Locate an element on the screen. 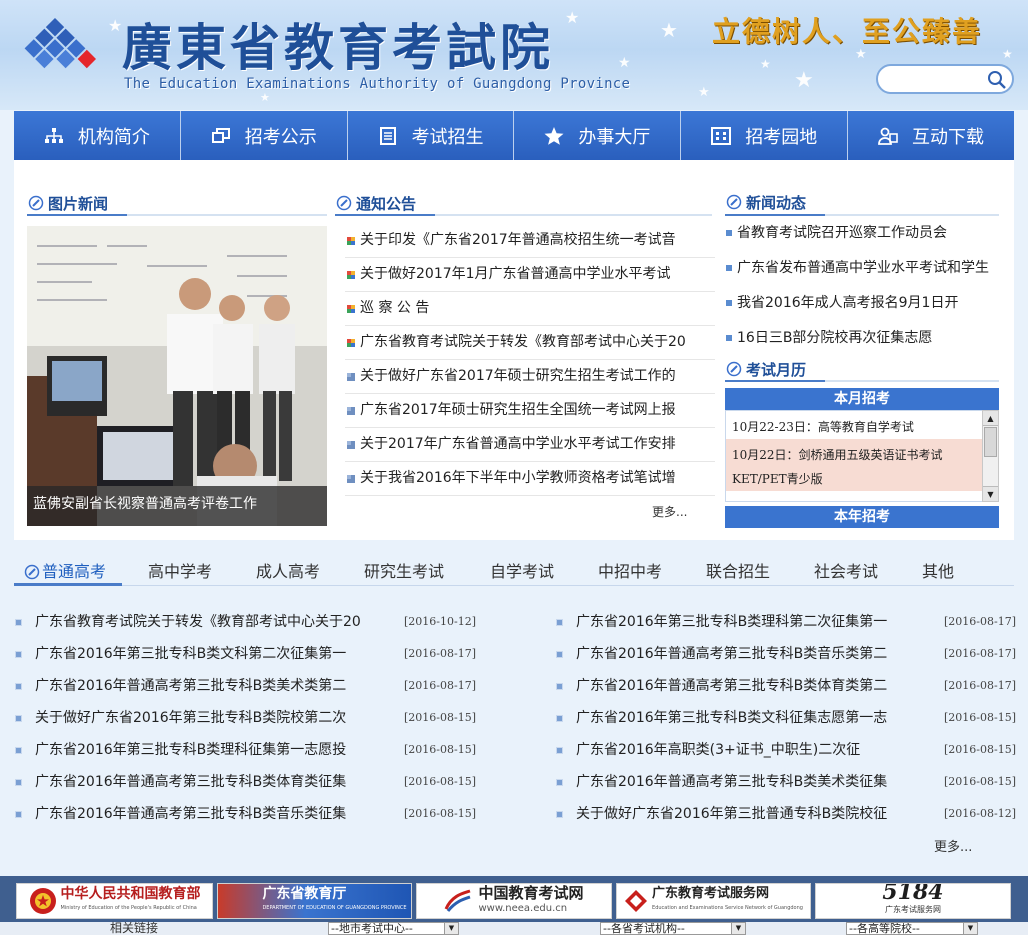 The height and width of the screenshot is (935, 1028). org-chart-icon is located at coordinates (53, 135).